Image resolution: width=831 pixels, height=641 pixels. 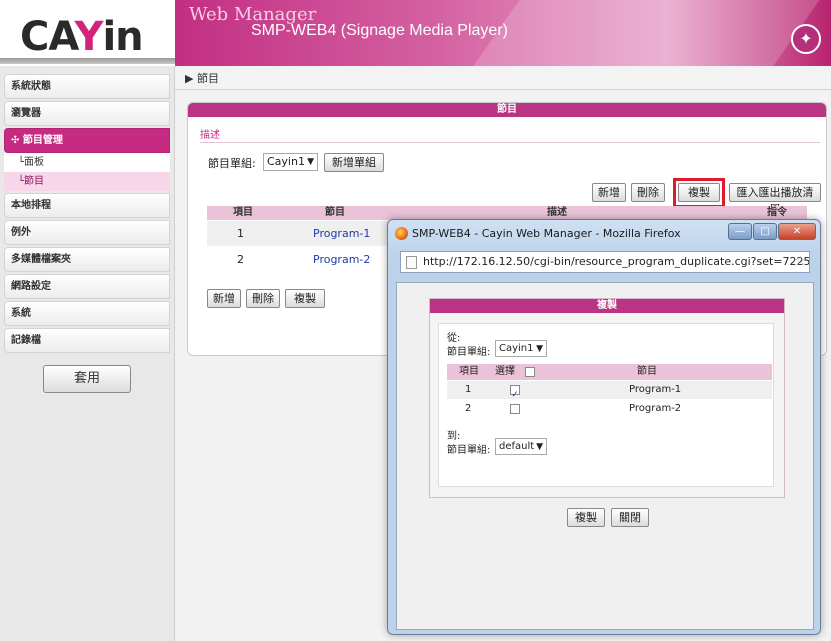 I want to click on from-group-value: Cayin1, so click(x=516, y=348).